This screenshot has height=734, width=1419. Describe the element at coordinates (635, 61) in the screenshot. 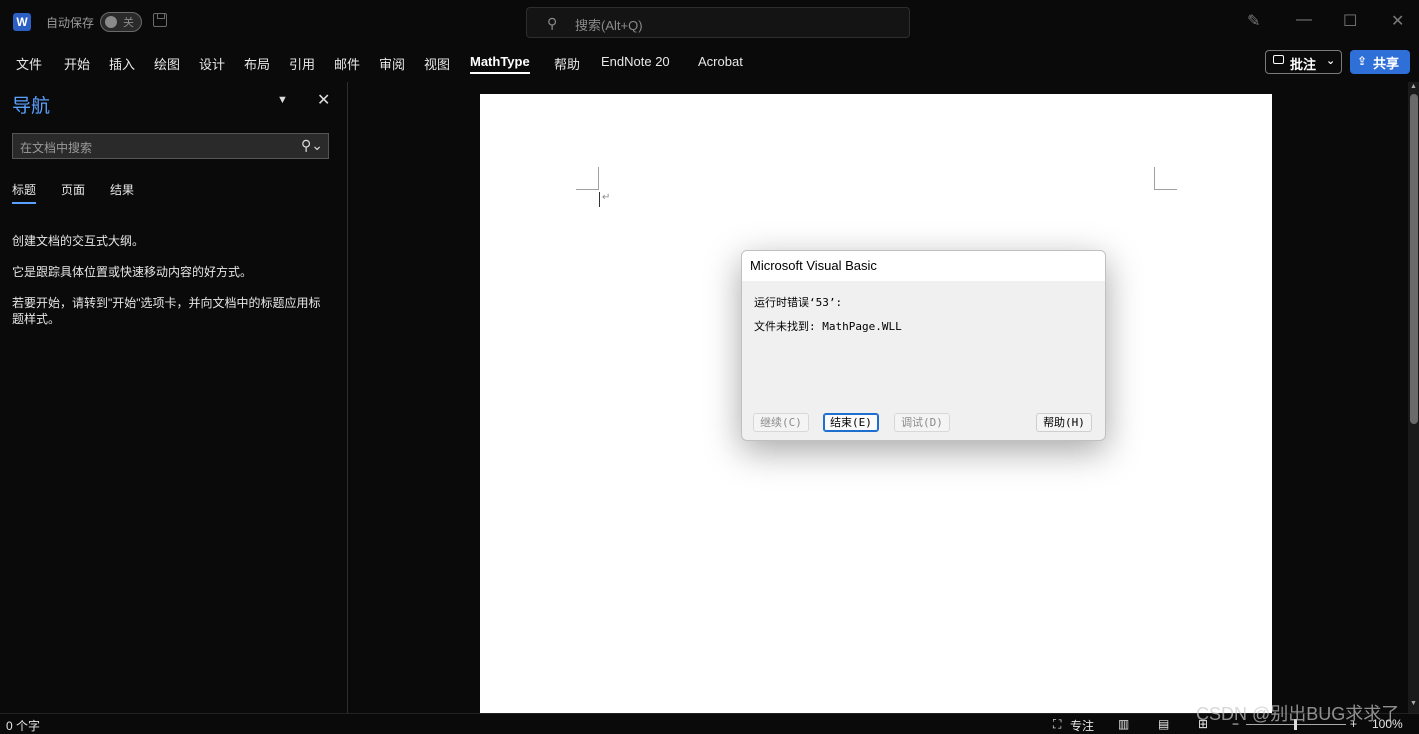

I see `tab-endnote: EndNote 20` at that location.